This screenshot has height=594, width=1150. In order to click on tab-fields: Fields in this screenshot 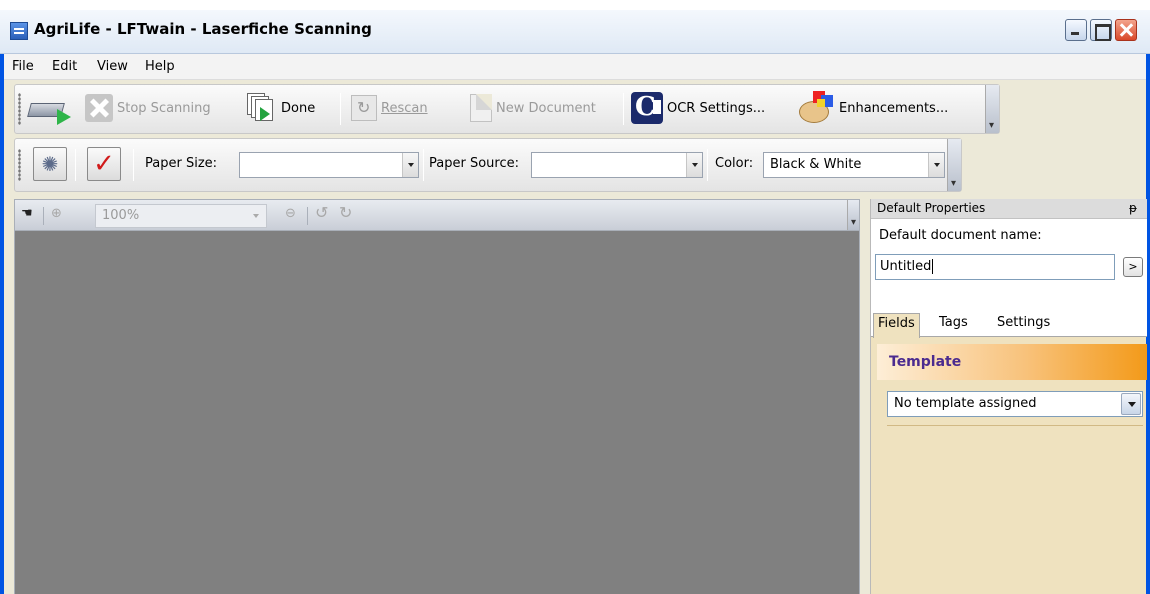, I will do `click(896, 325)`.